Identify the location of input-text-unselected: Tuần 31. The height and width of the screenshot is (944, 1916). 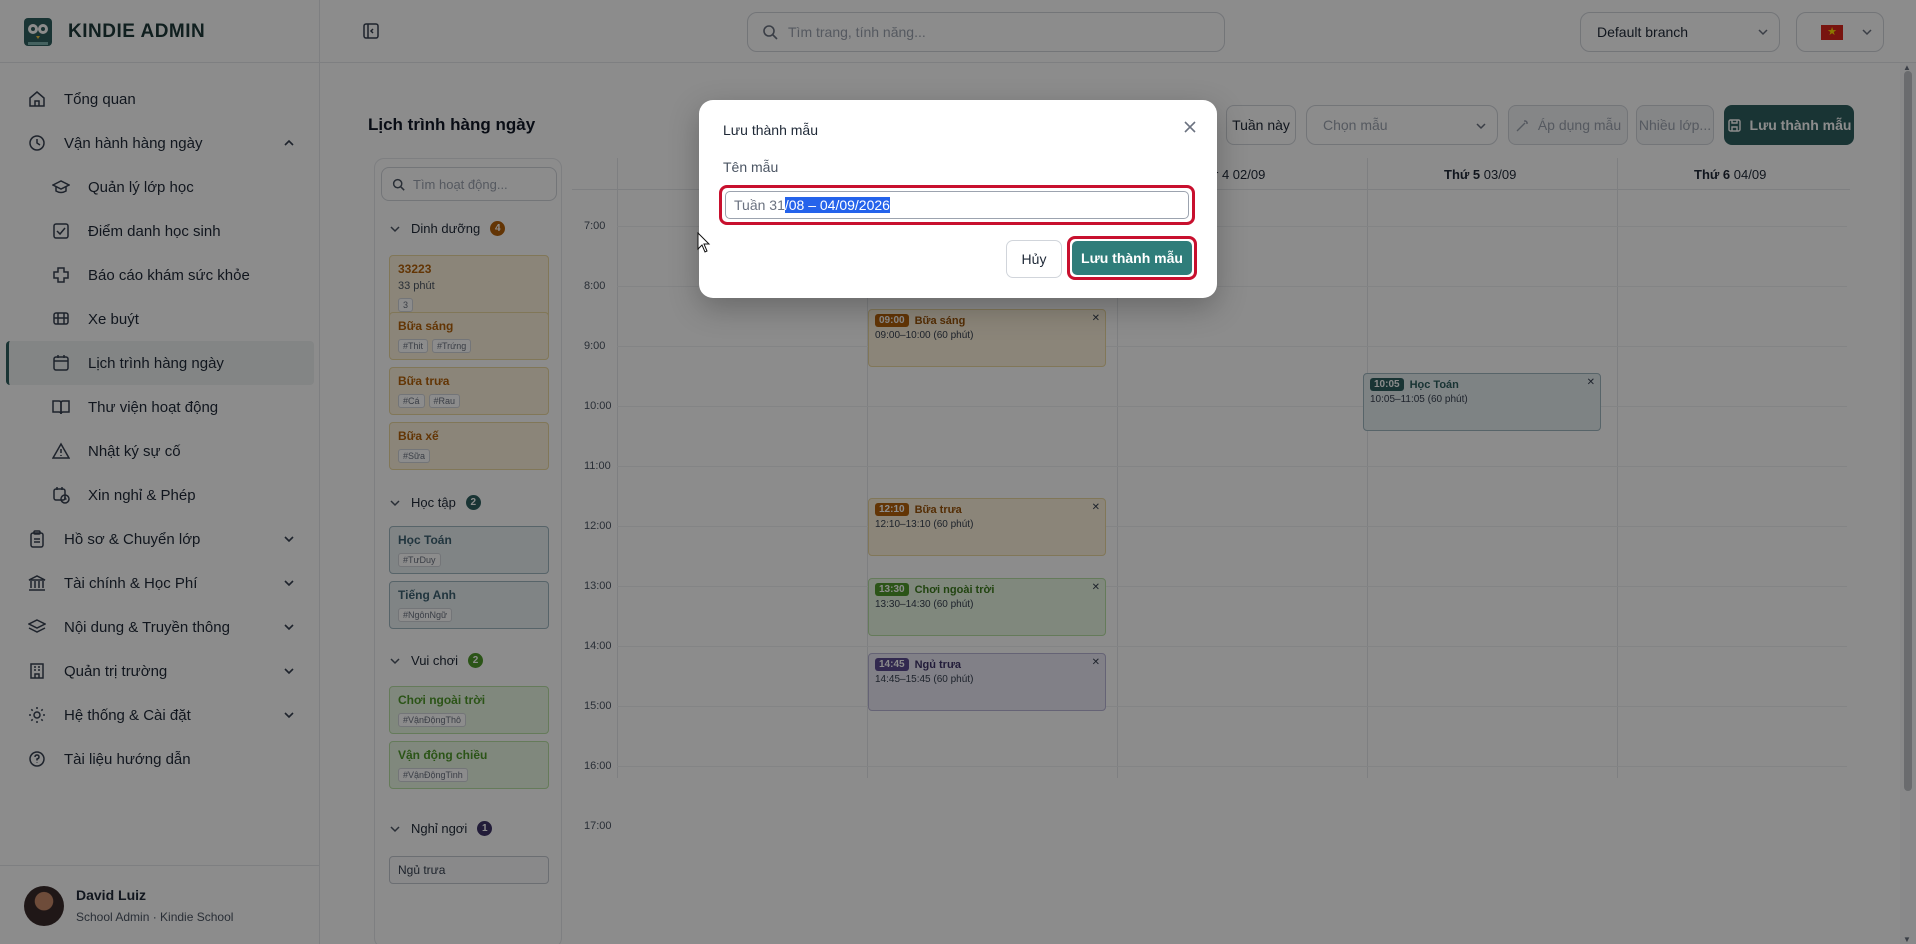
(759, 205).